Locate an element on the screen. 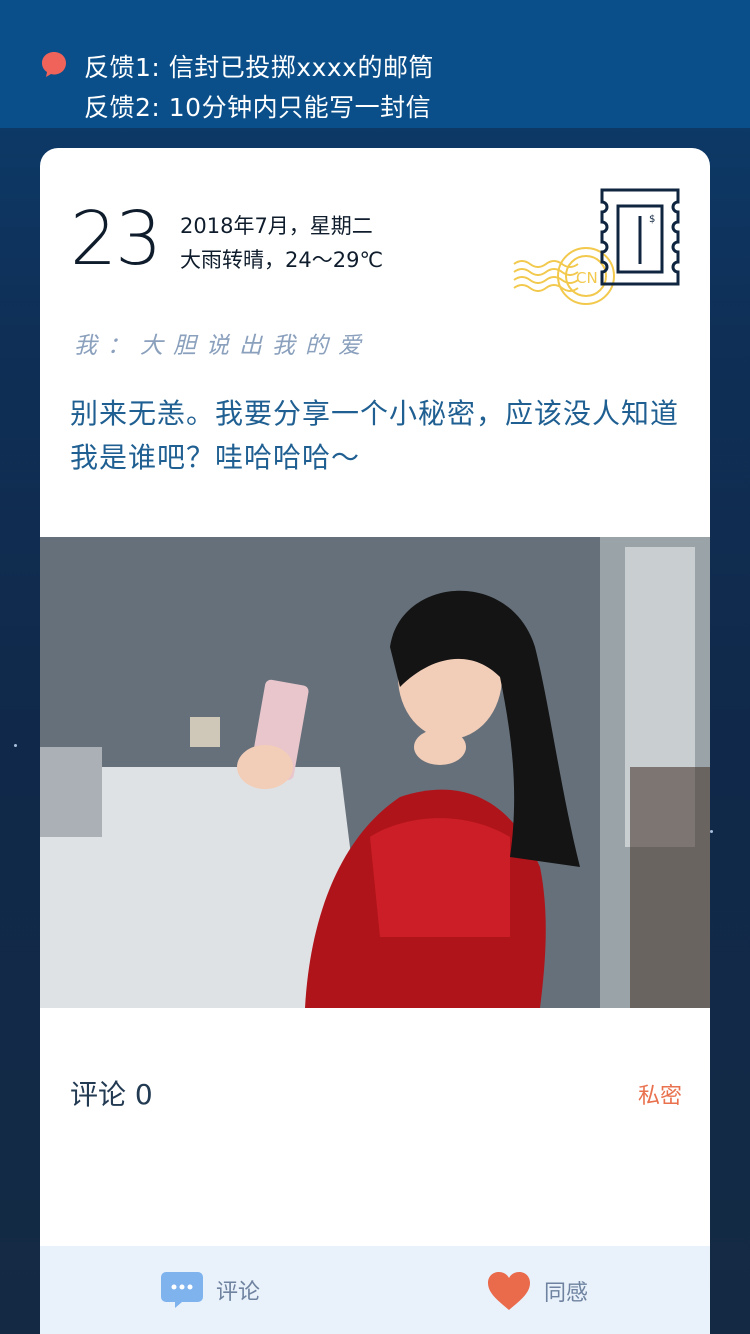 Image resolution: width=750 pixels, height=1334 pixels. greeting-line: 我：大胆说出我的爱 is located at coordinates (222, 346).